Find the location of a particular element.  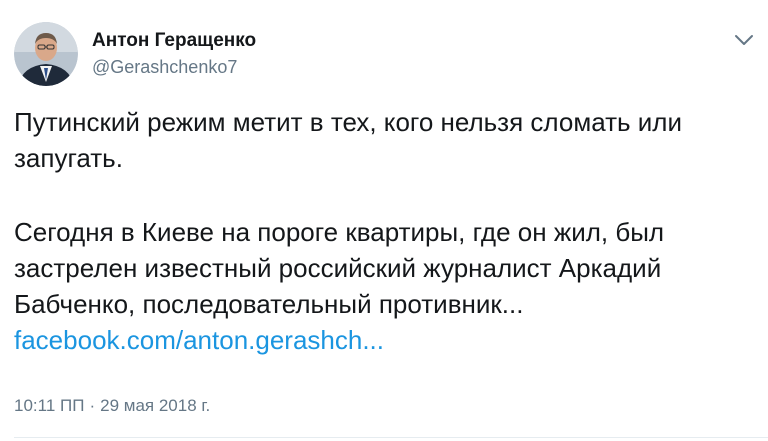

avatar-photo is located at coordinates (46, 54).